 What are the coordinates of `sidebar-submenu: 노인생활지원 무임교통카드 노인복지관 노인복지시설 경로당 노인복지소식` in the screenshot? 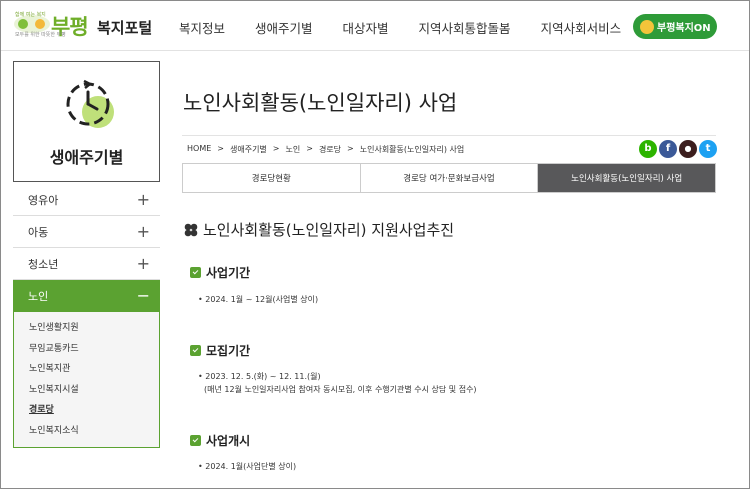 It's located at (86, 380).